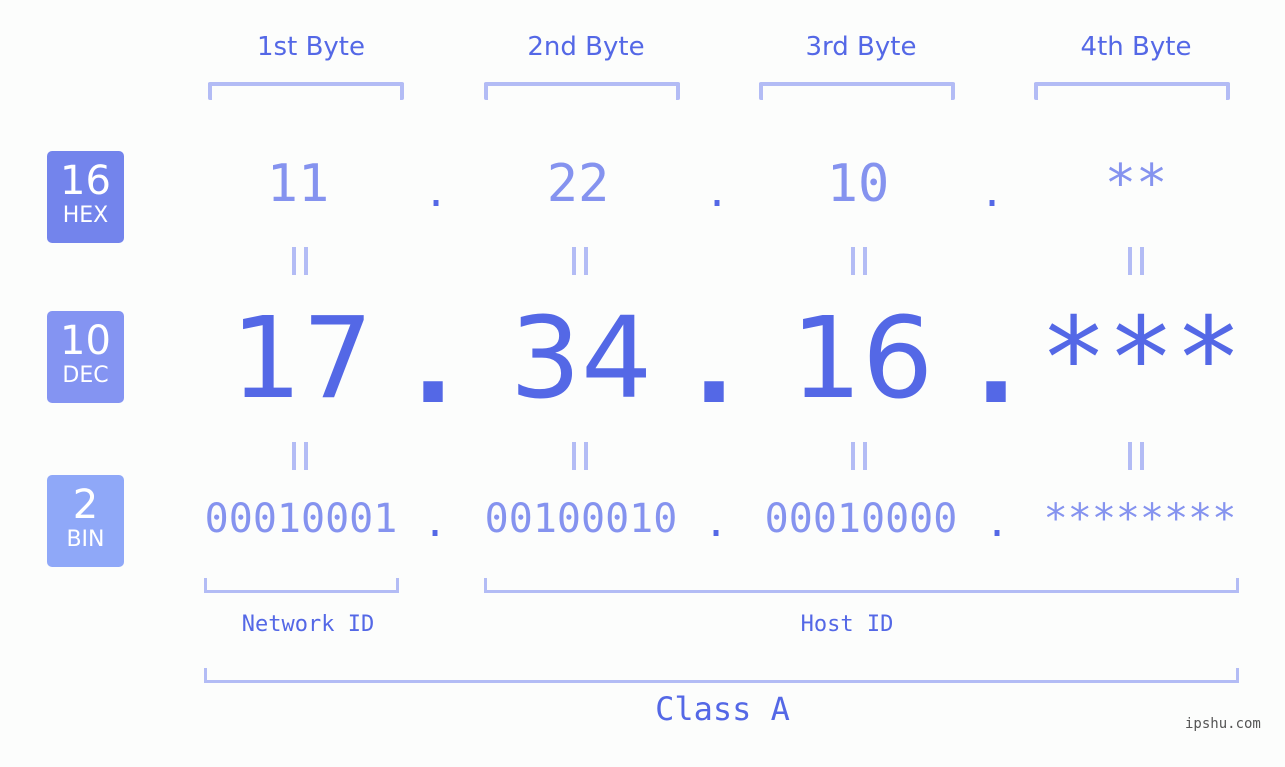 This screenshot has height=767, width=1285. I want to click on hex-byte-1: 11, so click(298, 184).